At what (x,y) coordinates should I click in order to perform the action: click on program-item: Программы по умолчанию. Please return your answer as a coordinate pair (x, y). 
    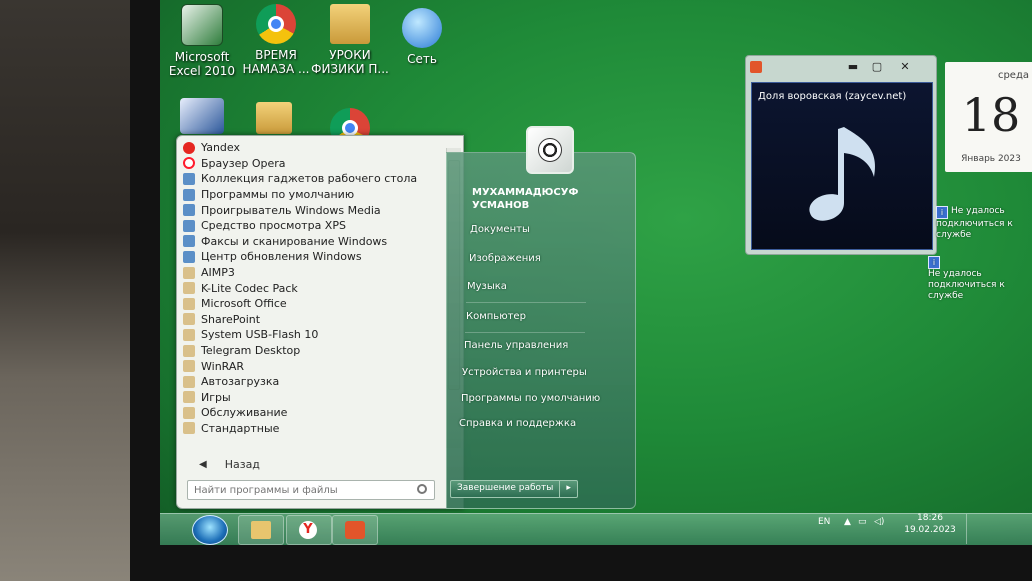
    Looking at the image, I should click on (312, 195).